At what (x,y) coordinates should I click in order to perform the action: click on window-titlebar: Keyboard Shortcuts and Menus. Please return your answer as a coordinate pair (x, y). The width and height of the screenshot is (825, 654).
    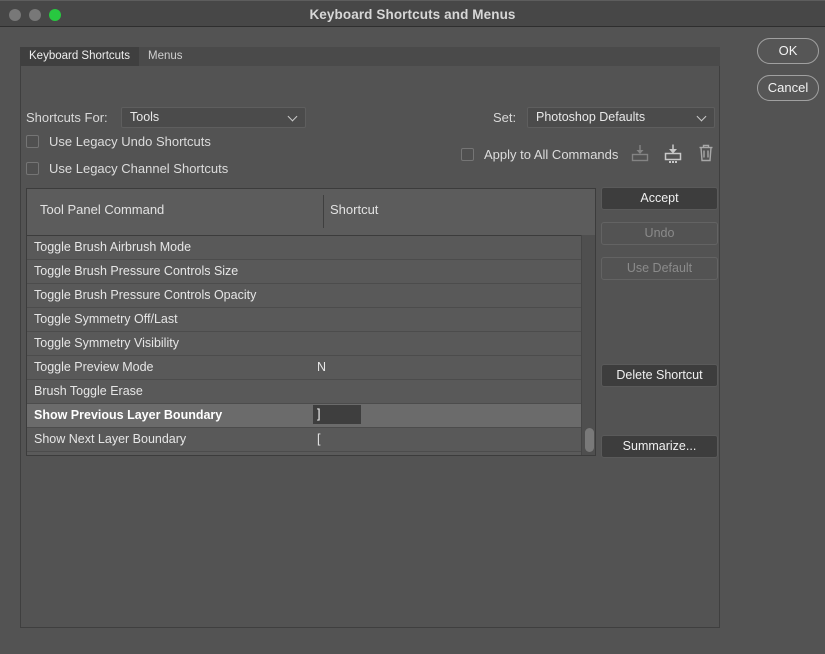
    Looking at the image, I should click on (412, 13).